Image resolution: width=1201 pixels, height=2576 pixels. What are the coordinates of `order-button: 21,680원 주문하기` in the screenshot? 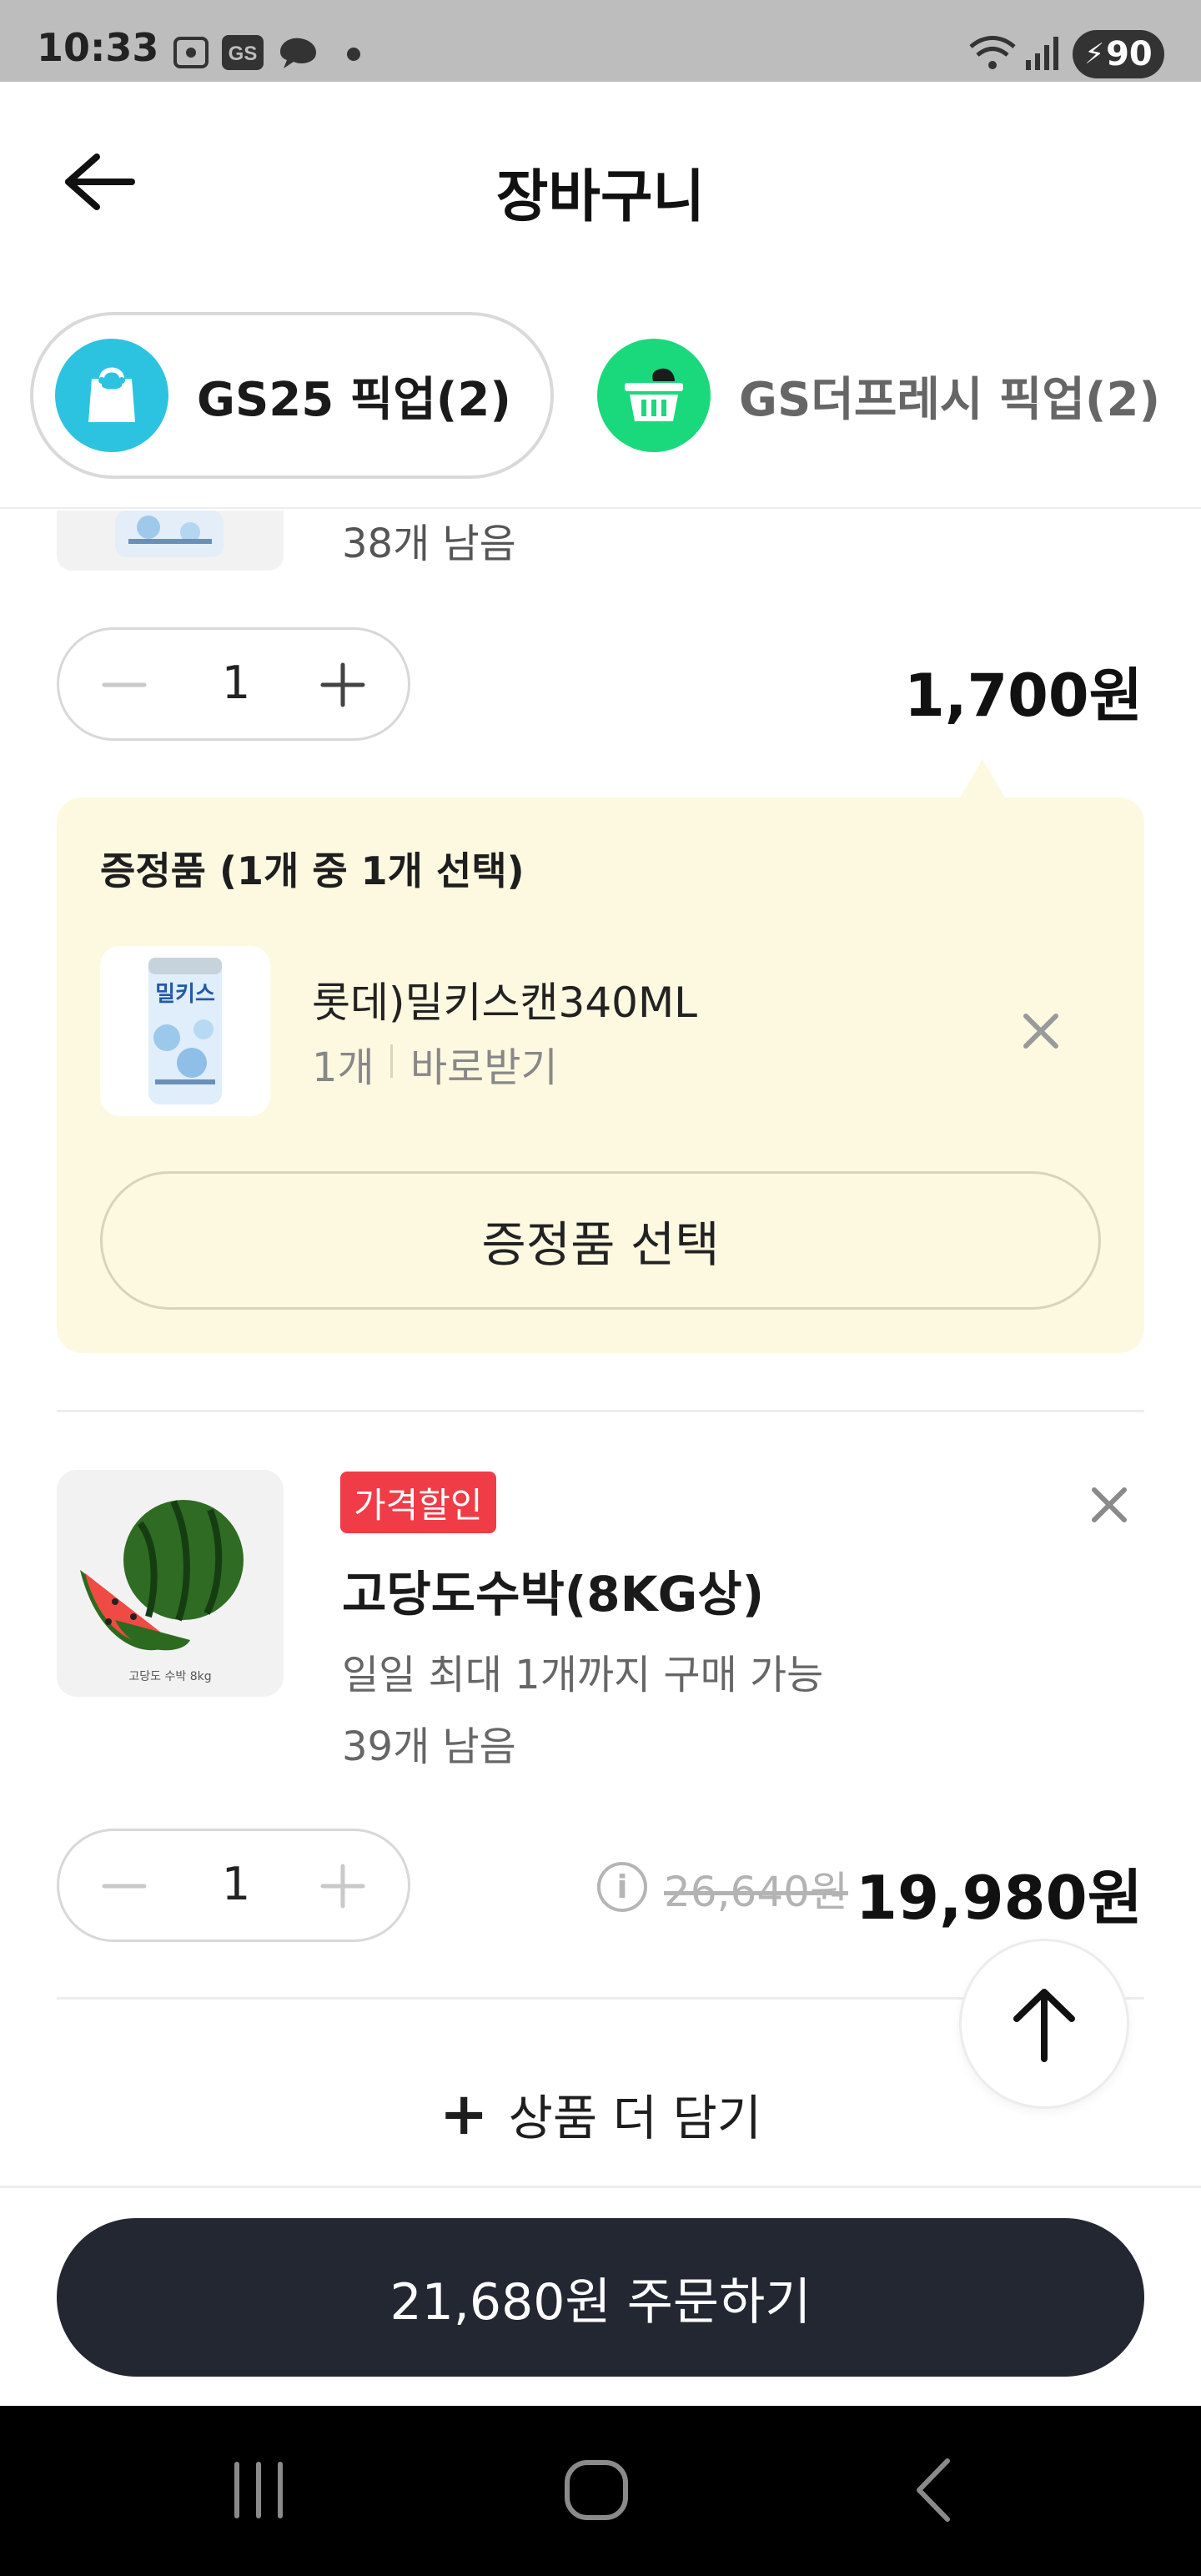 It's located at (601, 2297).